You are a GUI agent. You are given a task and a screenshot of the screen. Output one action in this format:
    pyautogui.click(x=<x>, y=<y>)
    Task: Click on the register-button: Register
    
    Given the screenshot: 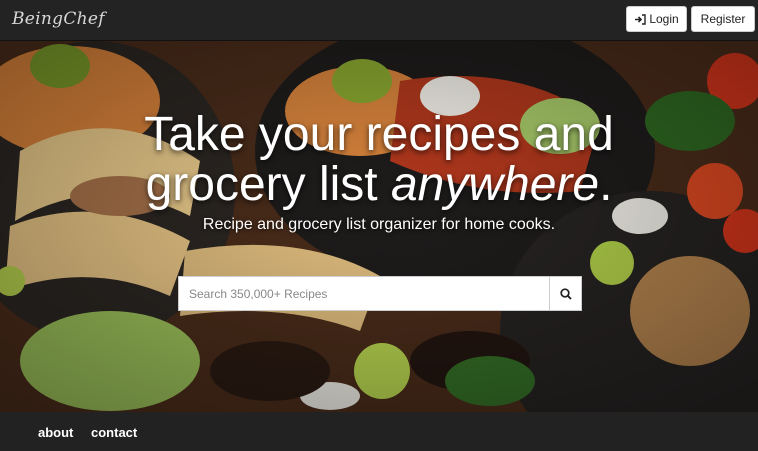 What is the action you would take?
    pyautogui.click(x=723, y=19)
    